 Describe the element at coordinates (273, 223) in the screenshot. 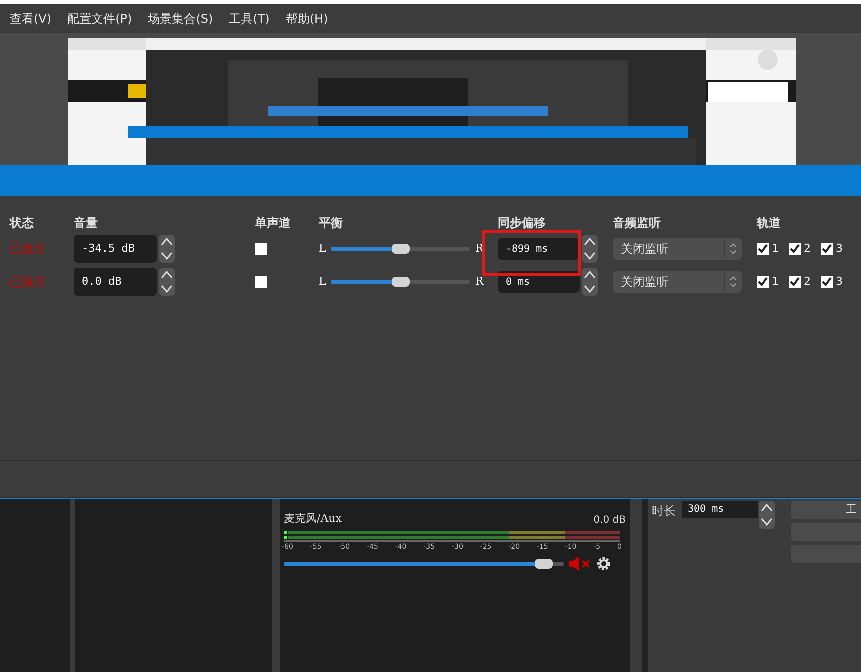

I see `column-header: 单声道` at that location.